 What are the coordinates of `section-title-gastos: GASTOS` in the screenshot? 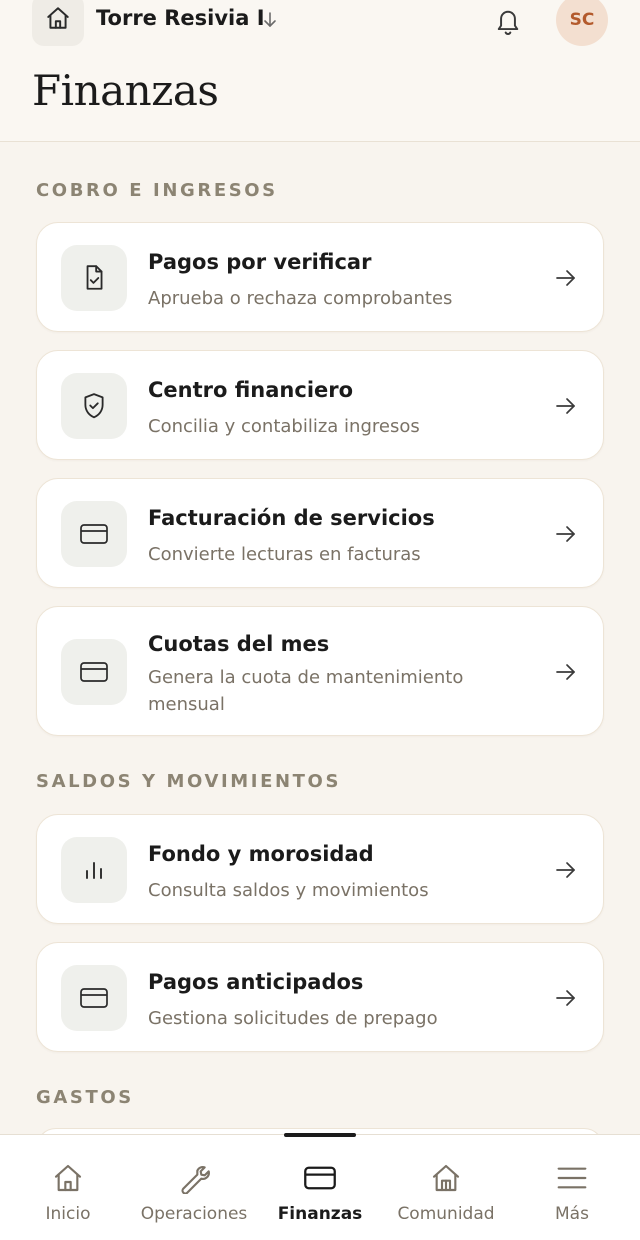 It's located at (85, 1097).